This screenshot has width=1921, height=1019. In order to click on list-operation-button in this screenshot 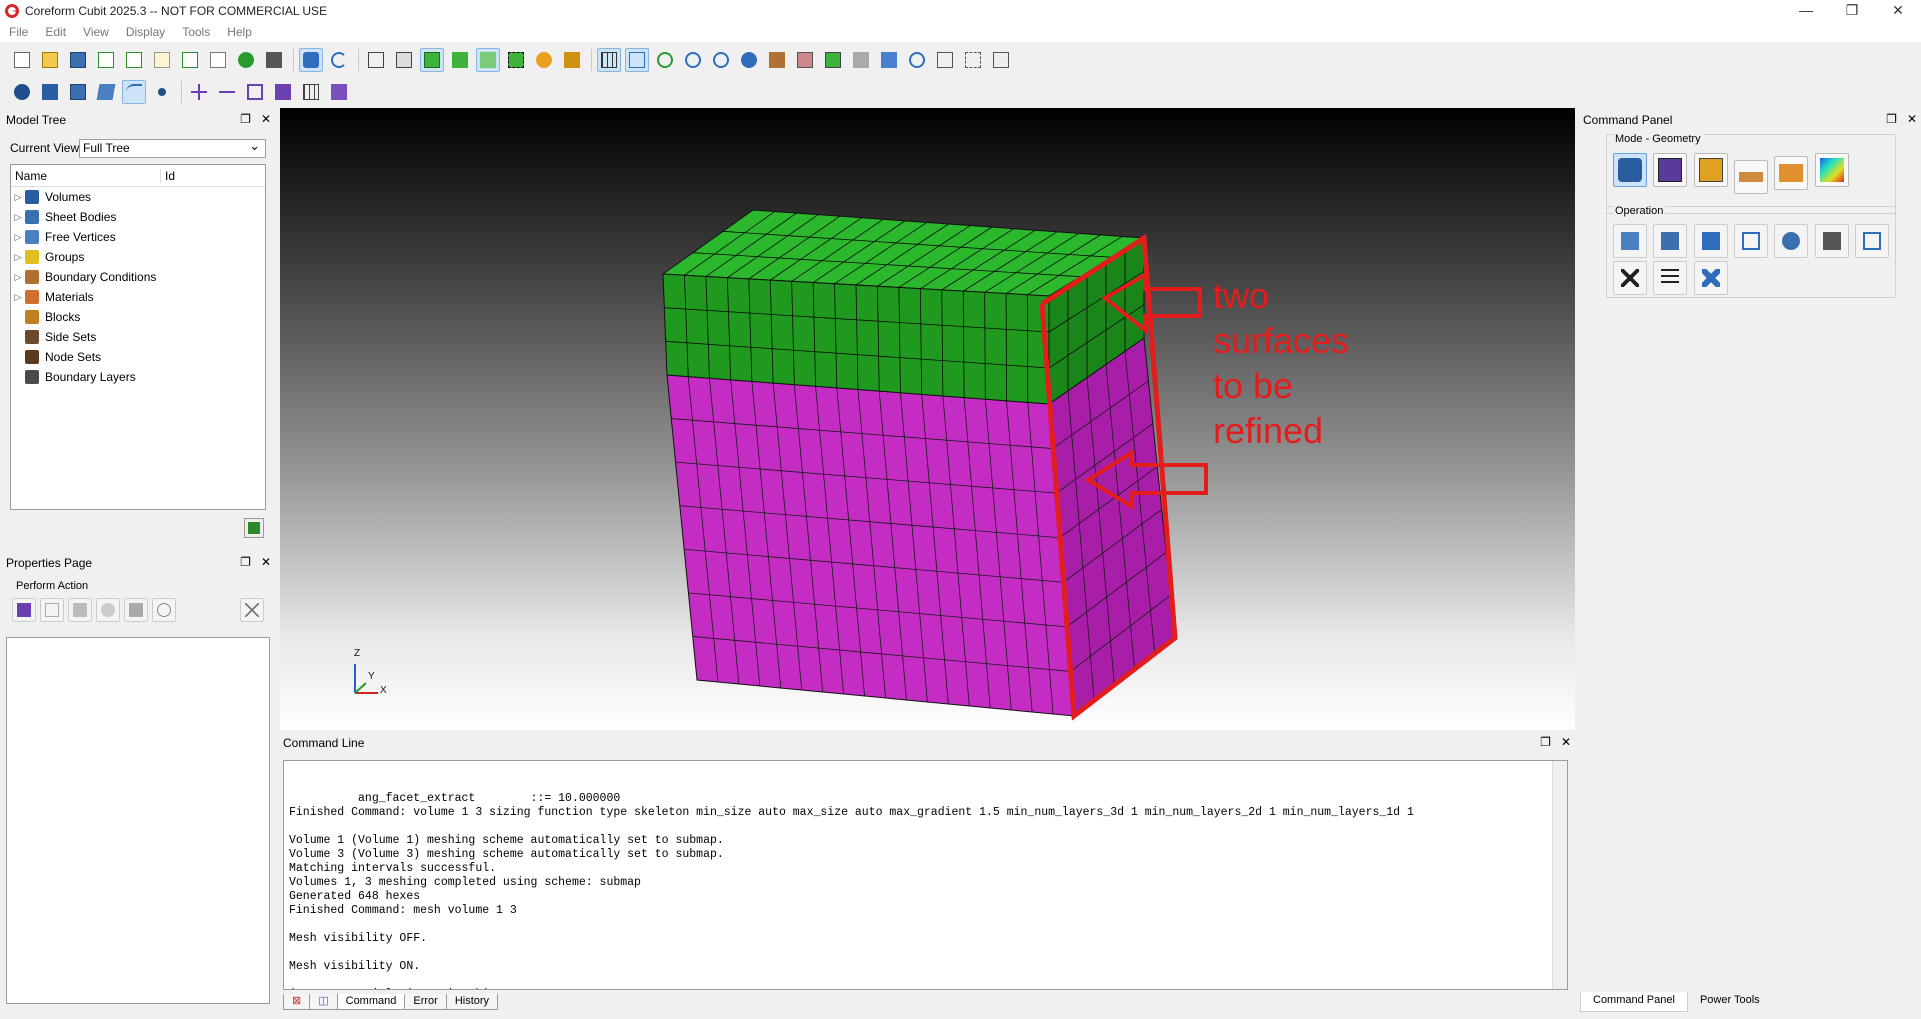, I will do `click(1670, 278)`.